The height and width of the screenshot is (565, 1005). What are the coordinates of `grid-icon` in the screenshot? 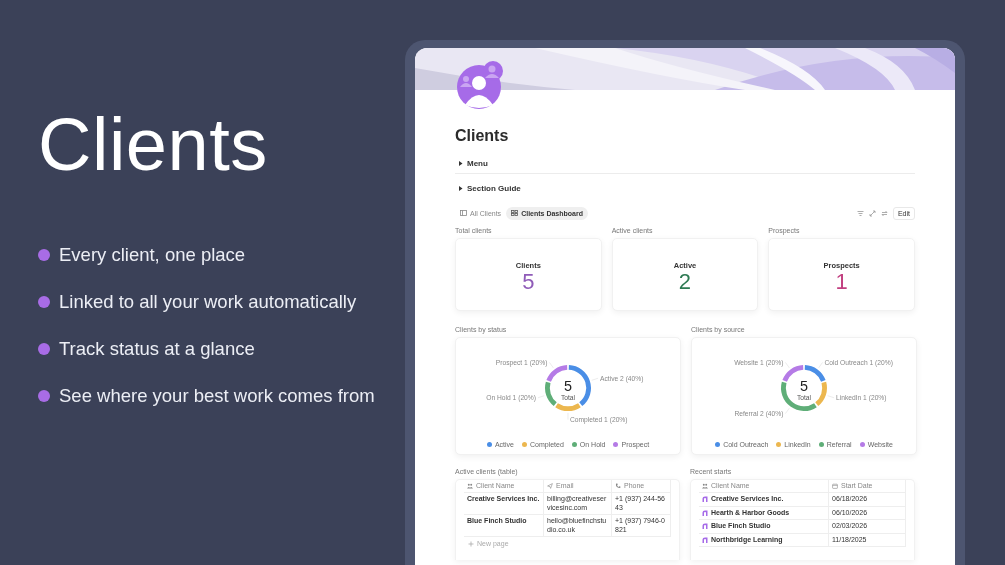 It's located at (515, 213).